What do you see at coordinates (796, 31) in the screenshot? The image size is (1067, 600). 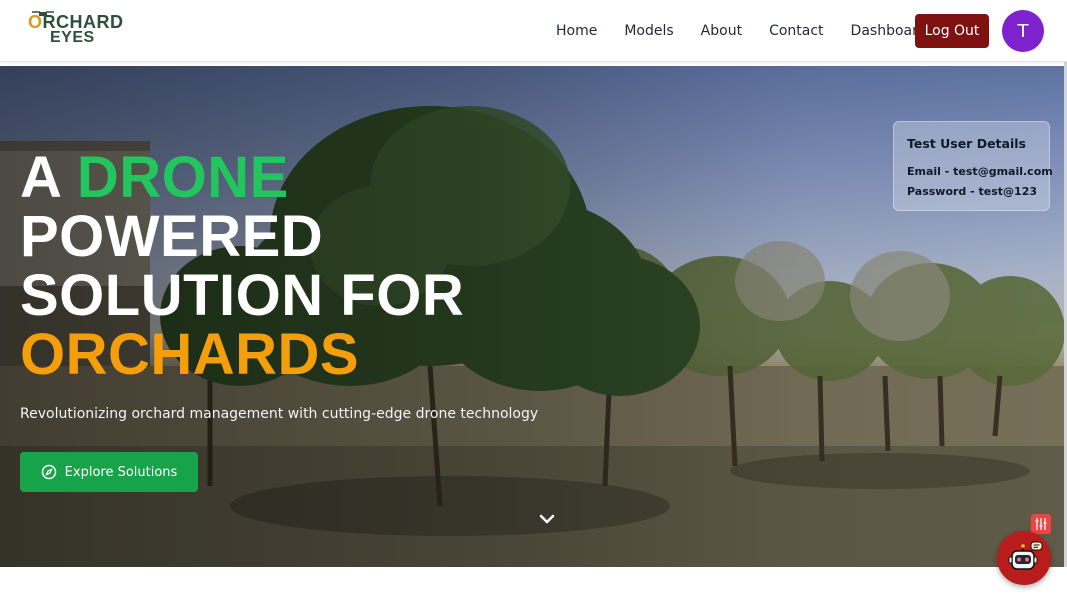 I see `nav-contact: Contact` at bounding box center [796, 31].